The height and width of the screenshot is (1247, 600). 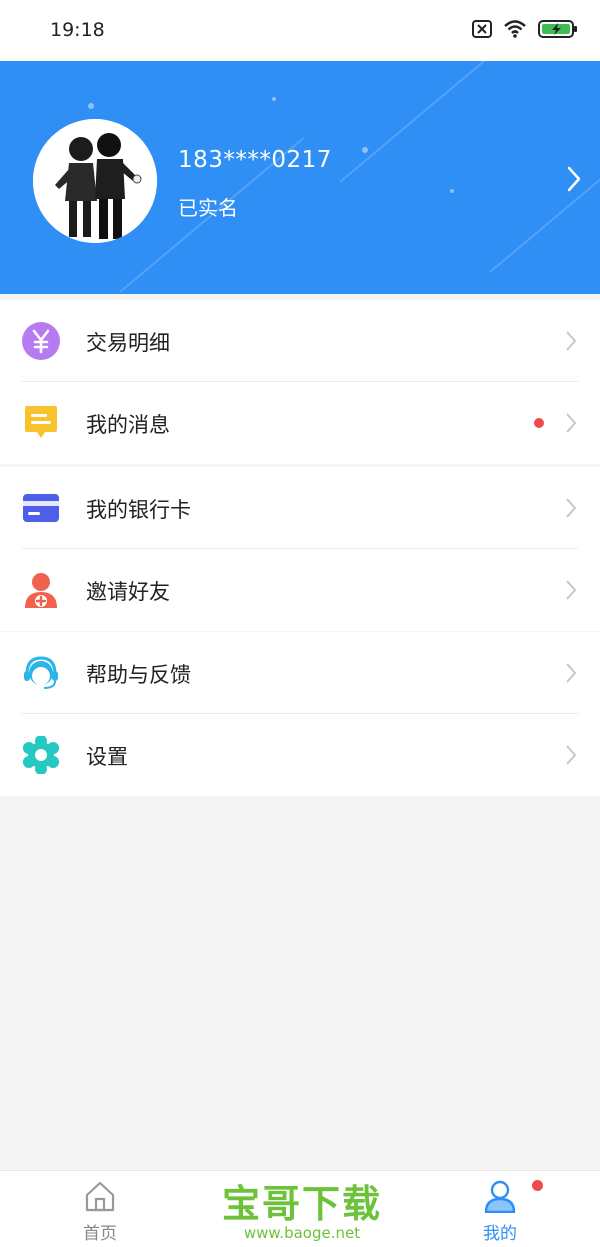 What do you see at coordinates (302, 1204) in the screenshot?
I see `watermark-title: 宝哥下载` at bounding box center [302, 1204].